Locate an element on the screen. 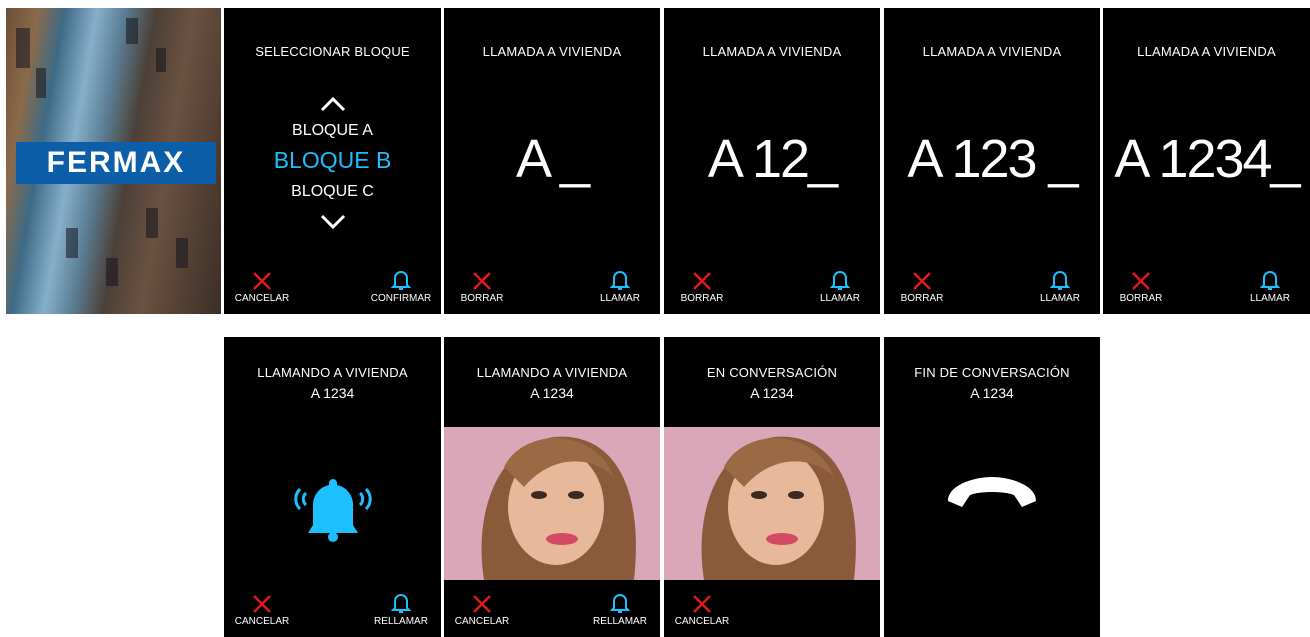  building-photo: FERMAX is located at coordinates (113, 161).